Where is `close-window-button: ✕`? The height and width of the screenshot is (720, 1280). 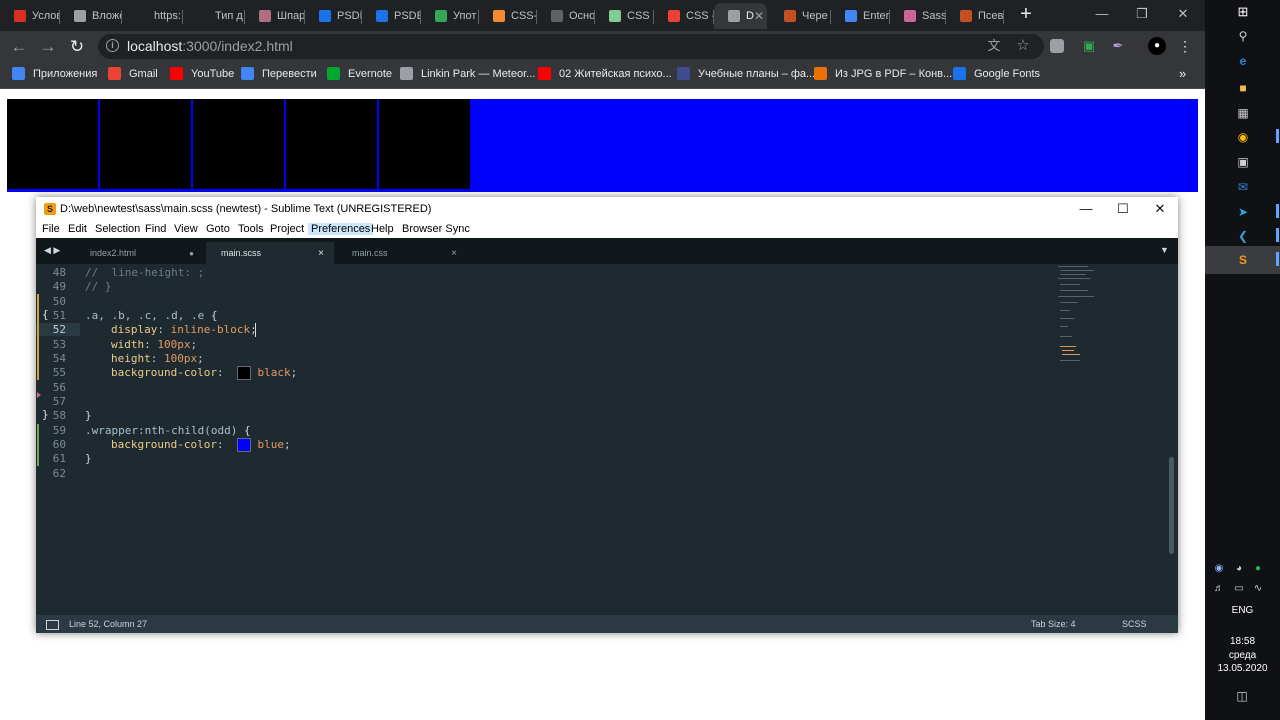
close-window-button: ✕ is located at coordinates (1183, 14).